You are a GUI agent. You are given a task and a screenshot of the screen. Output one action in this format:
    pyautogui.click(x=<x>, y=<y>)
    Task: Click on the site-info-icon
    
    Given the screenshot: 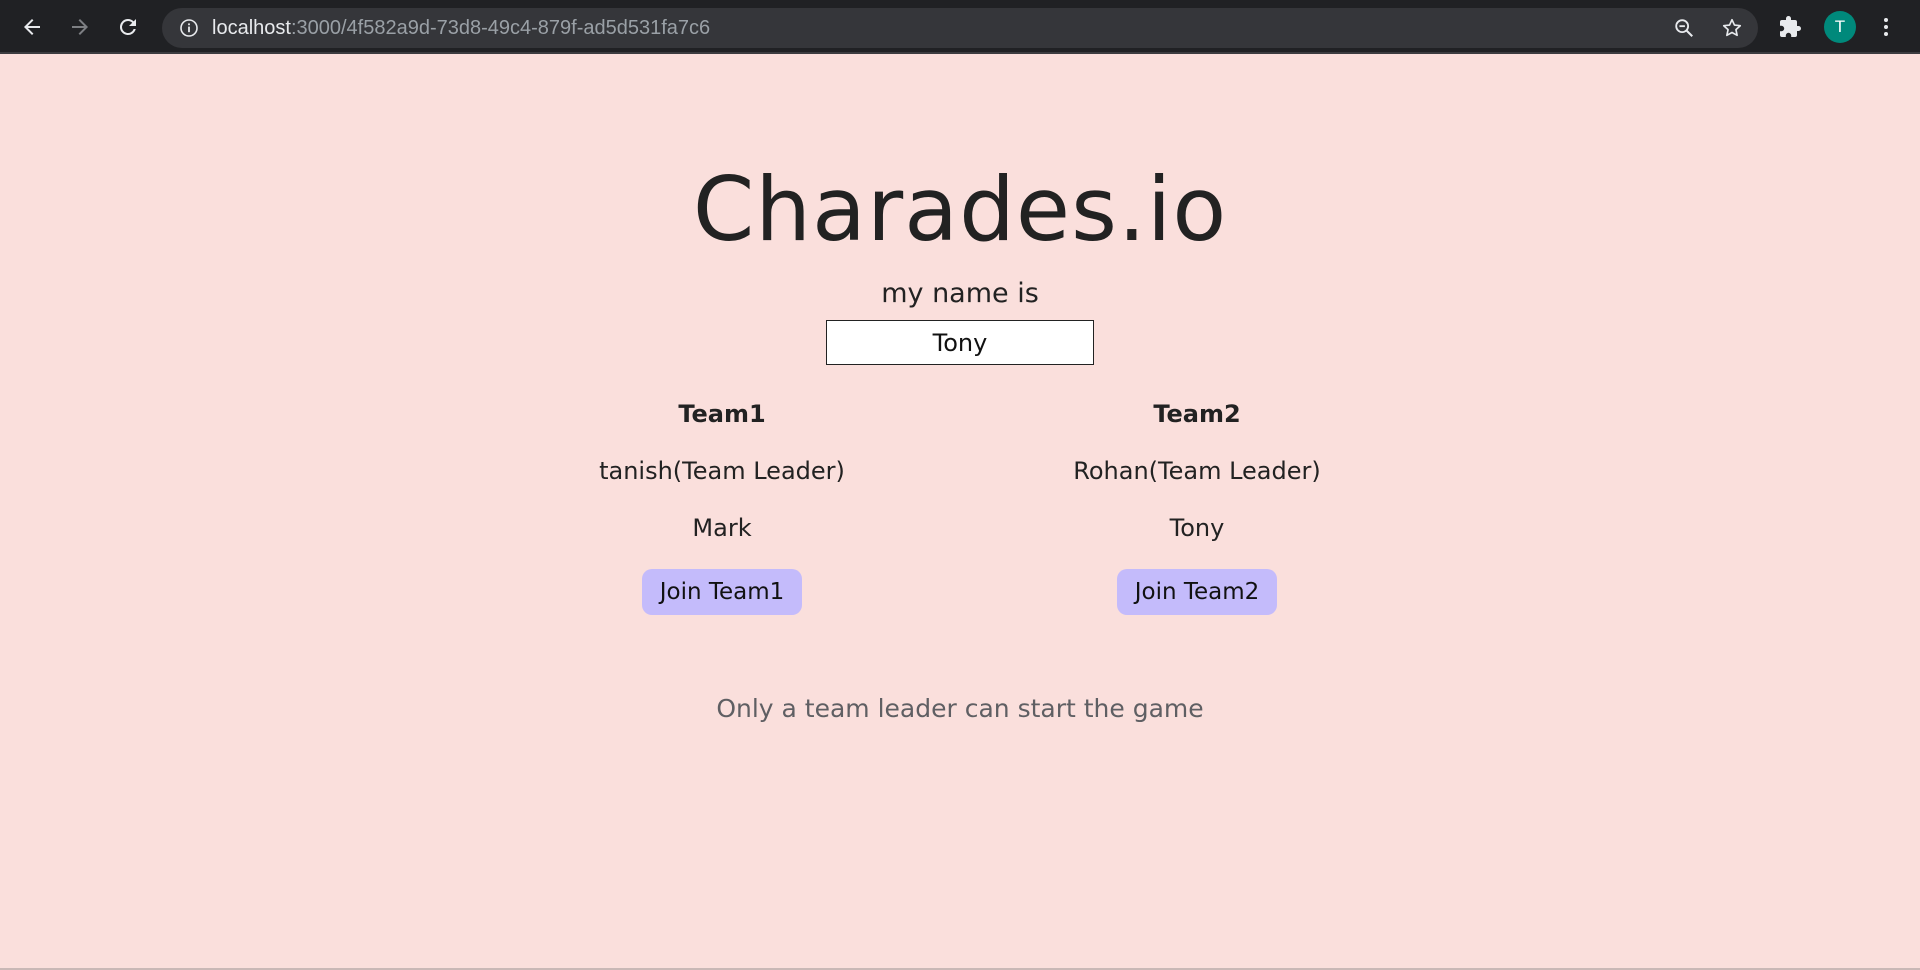 What is the action you would take?
    pyautogui.click(x=189, y=28)
    